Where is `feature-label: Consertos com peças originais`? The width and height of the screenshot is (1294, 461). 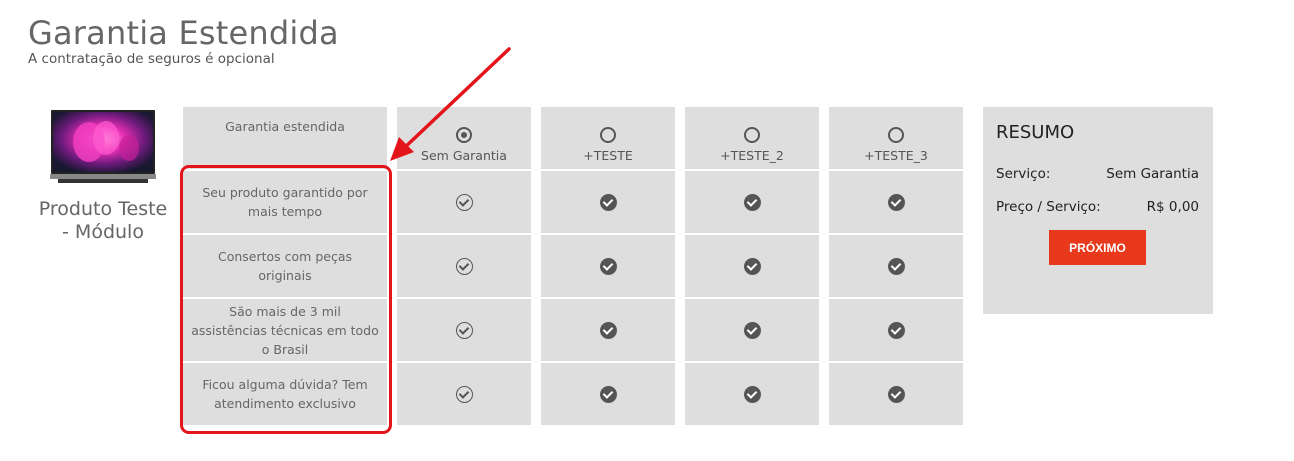 feature-label: Consertos com peças originais is located at coordinates (284, 266).